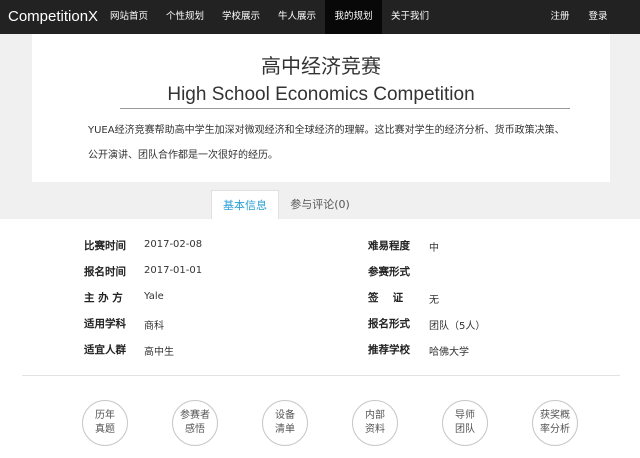 Image resolution: width=640 pixels, height=458 pixels. I want to click on nav-home: 网站首页, so click(129, 17).